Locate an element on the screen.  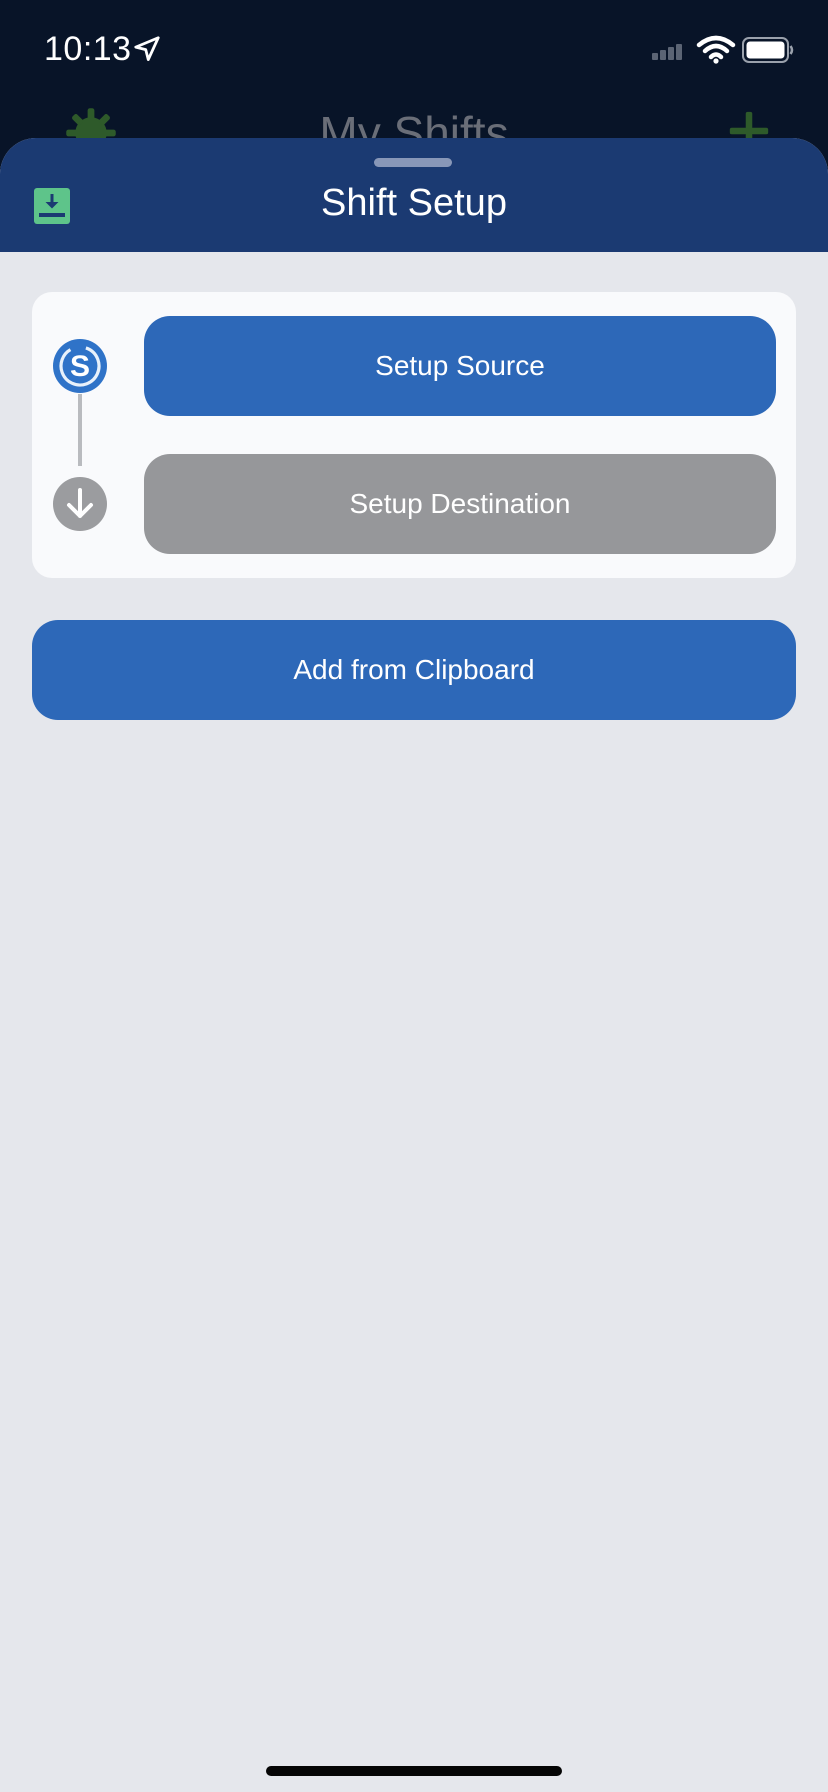
background-title: My Shifts is located at coordinates (414, 123).